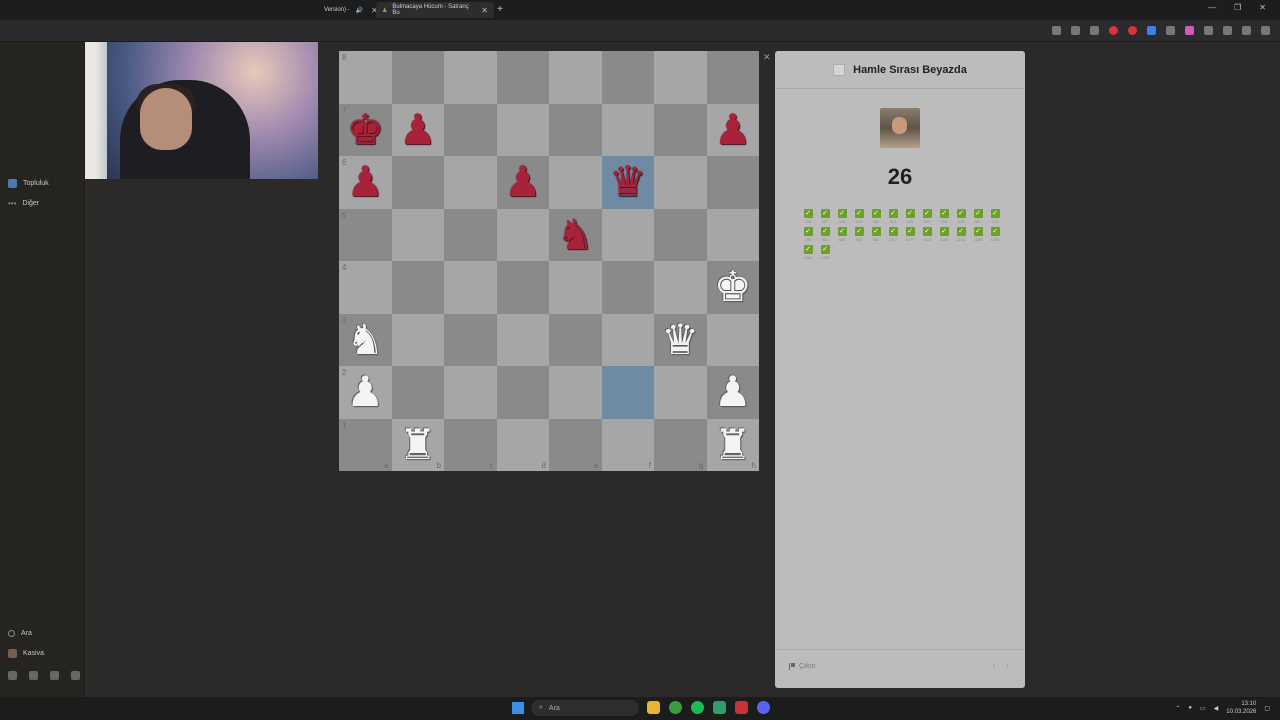  What do you see at coordinates (359, 10) in the screenshot?
I see `speaker-icon: 🔊` at bounding box center [359, 10].